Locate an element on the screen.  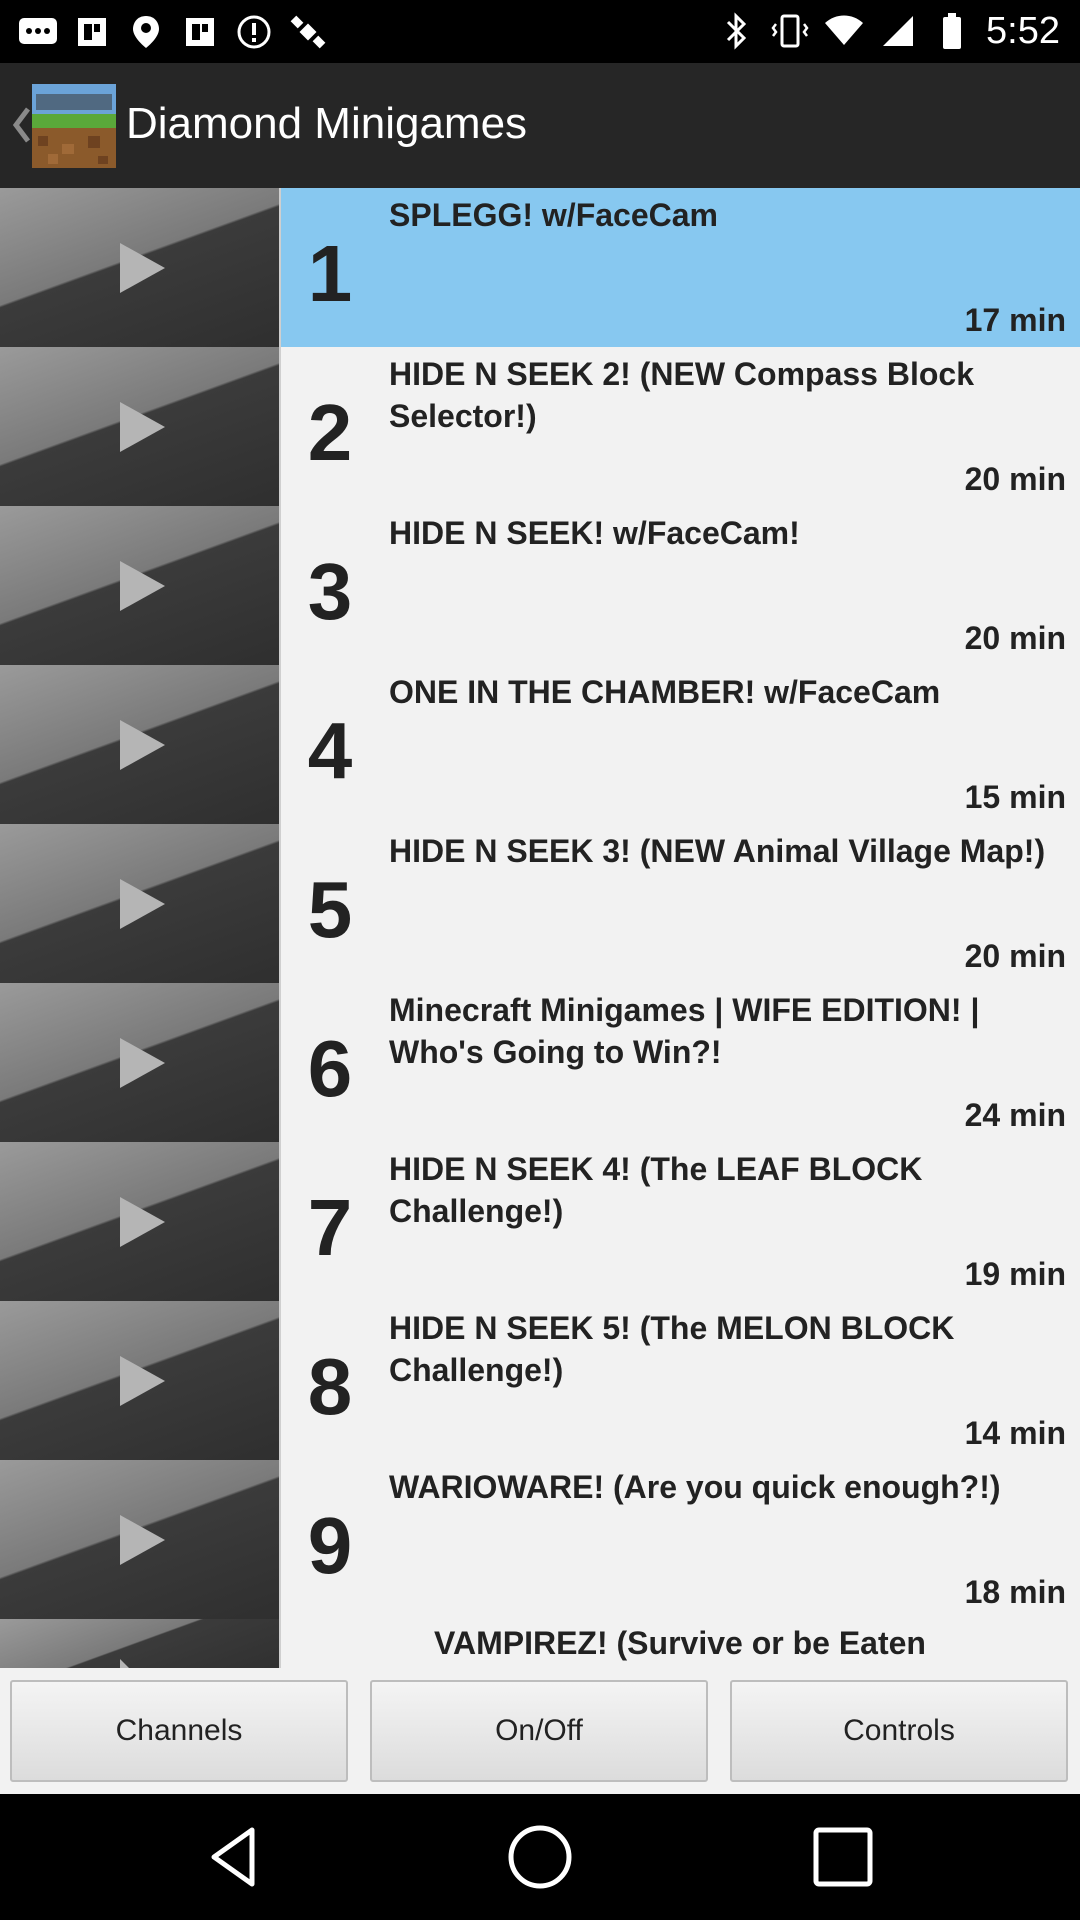
system-status-icons: 5:52 is located at coordinates (888, 31).